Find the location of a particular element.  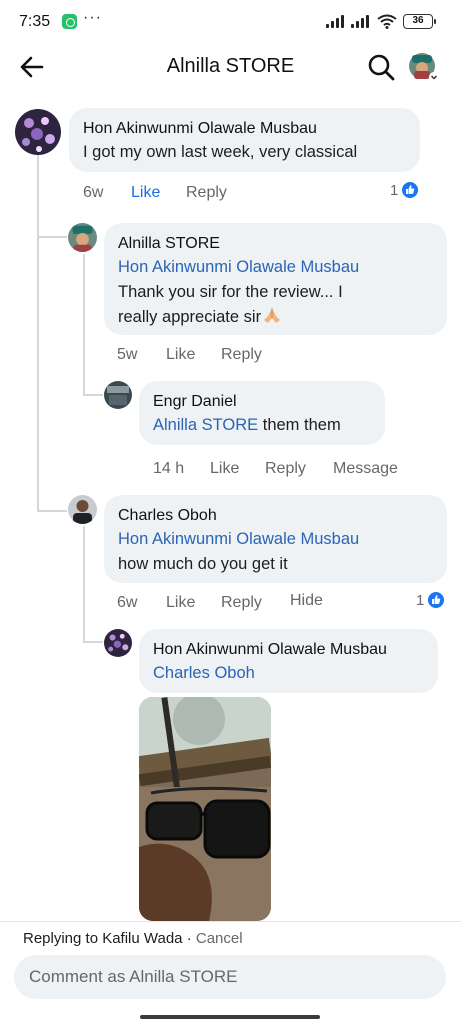

comment-text: I got my own last week, very classical is located at coordinates (220, 152).